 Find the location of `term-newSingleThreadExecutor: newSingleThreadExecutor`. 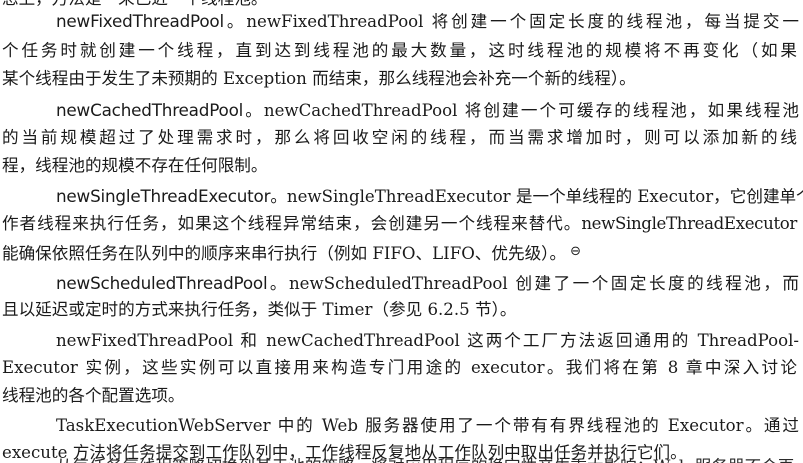

term-newSingleThreadExecutor: newSingleThreadExecutor is located at coordinates (163, 196).